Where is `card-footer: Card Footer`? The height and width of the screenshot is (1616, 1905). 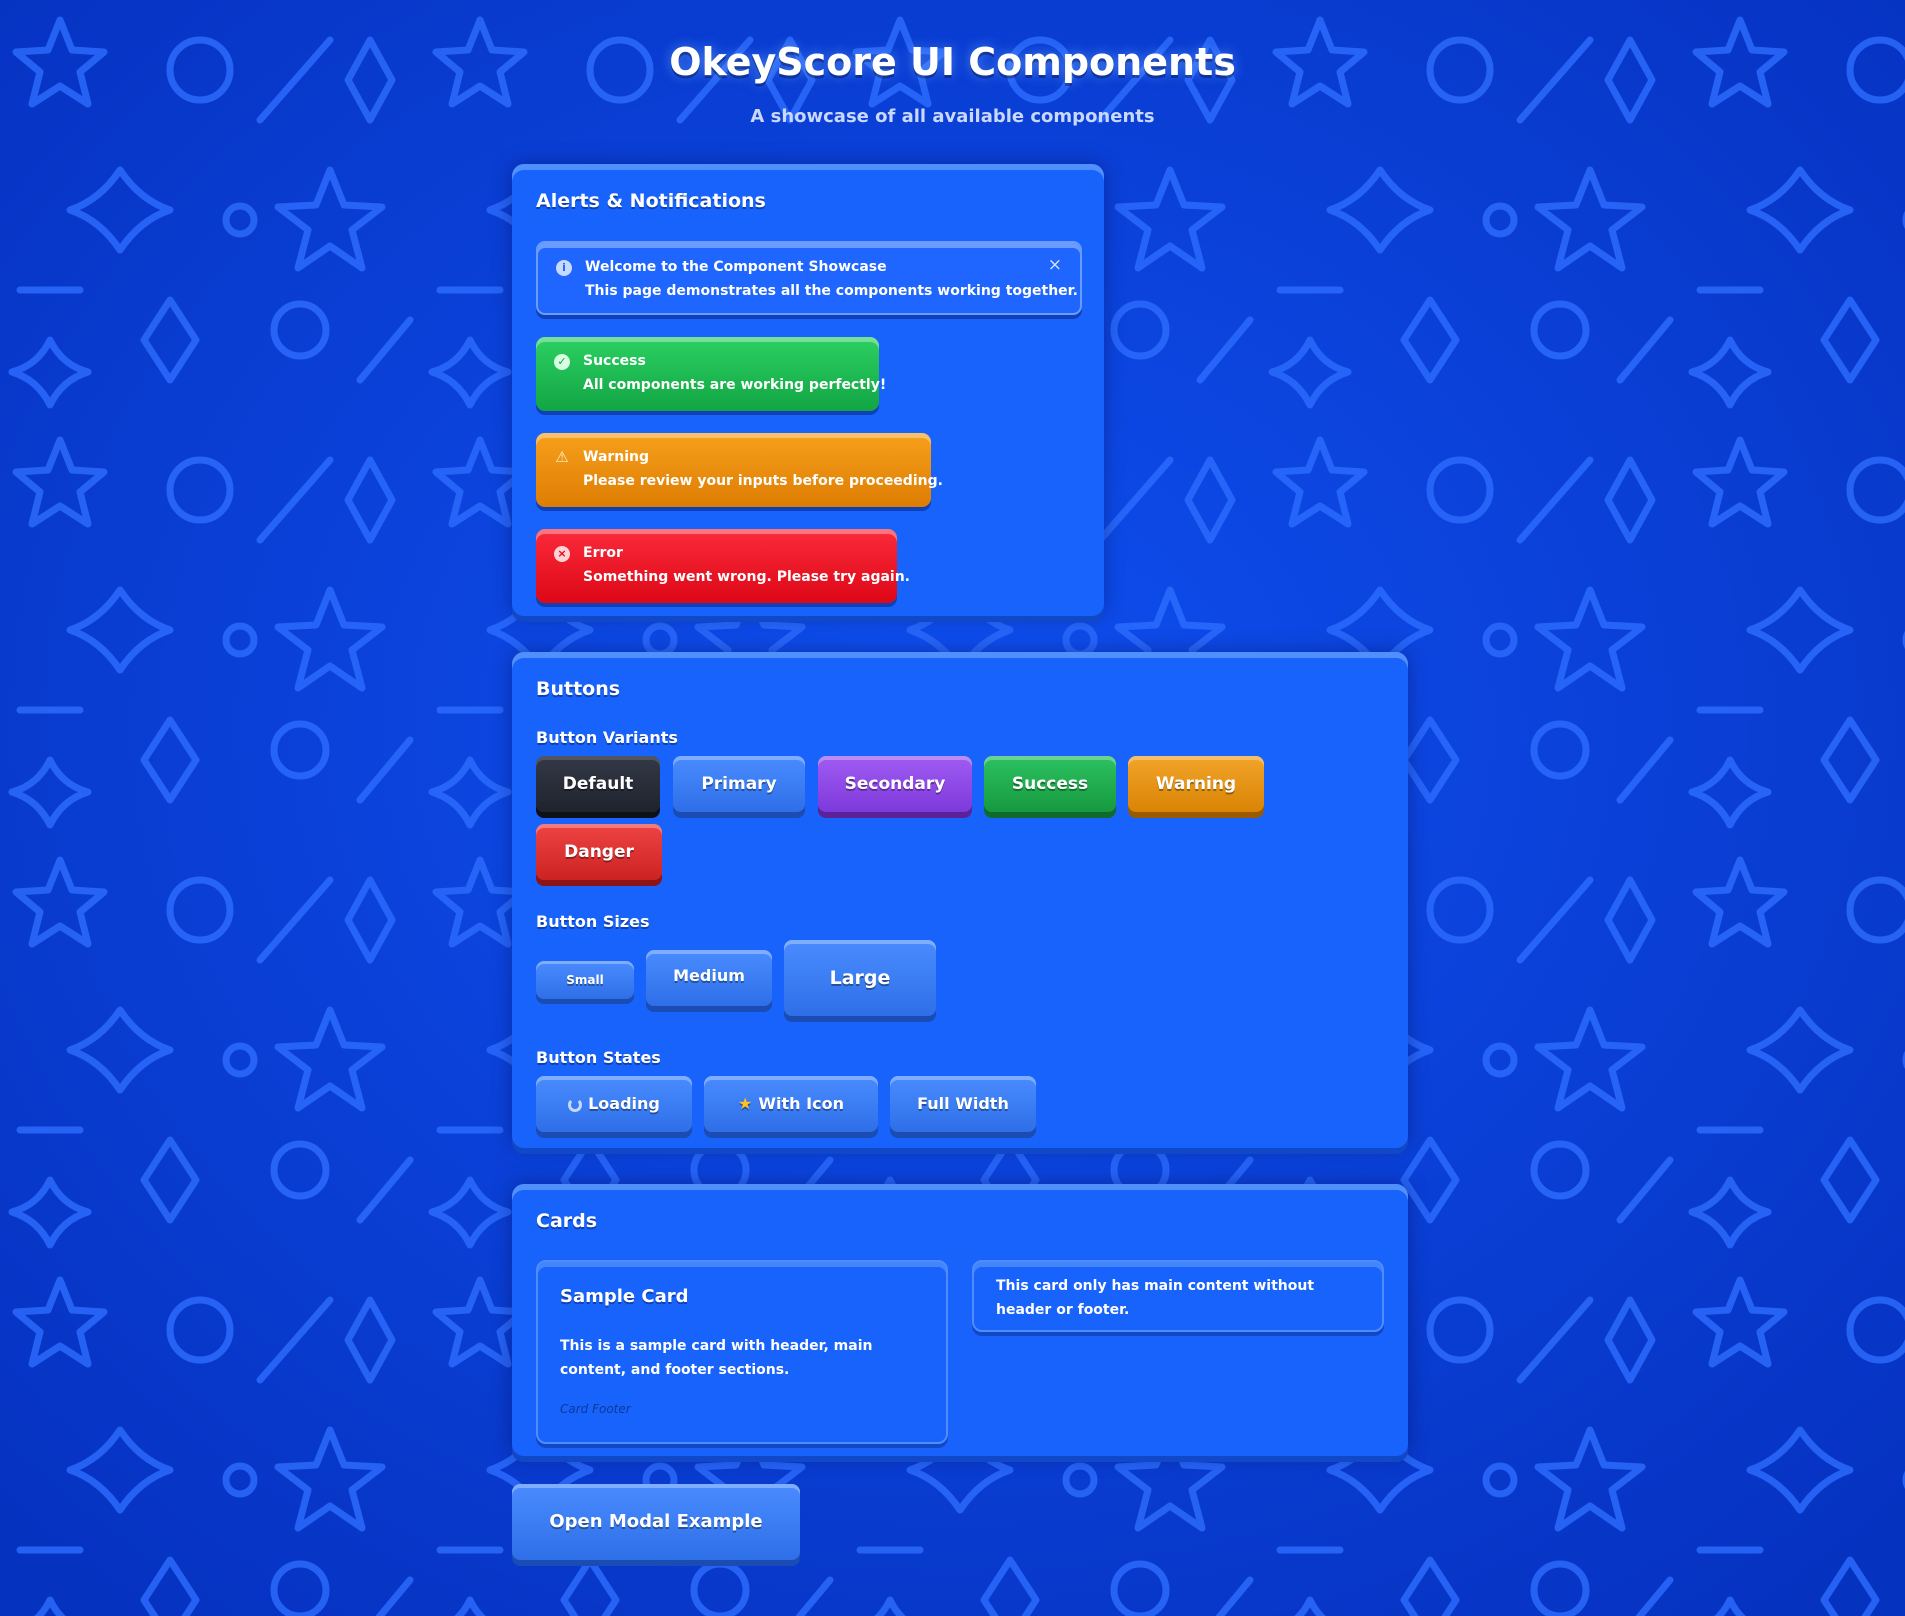
card-footer: Card Footer is located at coordinates (595, 1409).